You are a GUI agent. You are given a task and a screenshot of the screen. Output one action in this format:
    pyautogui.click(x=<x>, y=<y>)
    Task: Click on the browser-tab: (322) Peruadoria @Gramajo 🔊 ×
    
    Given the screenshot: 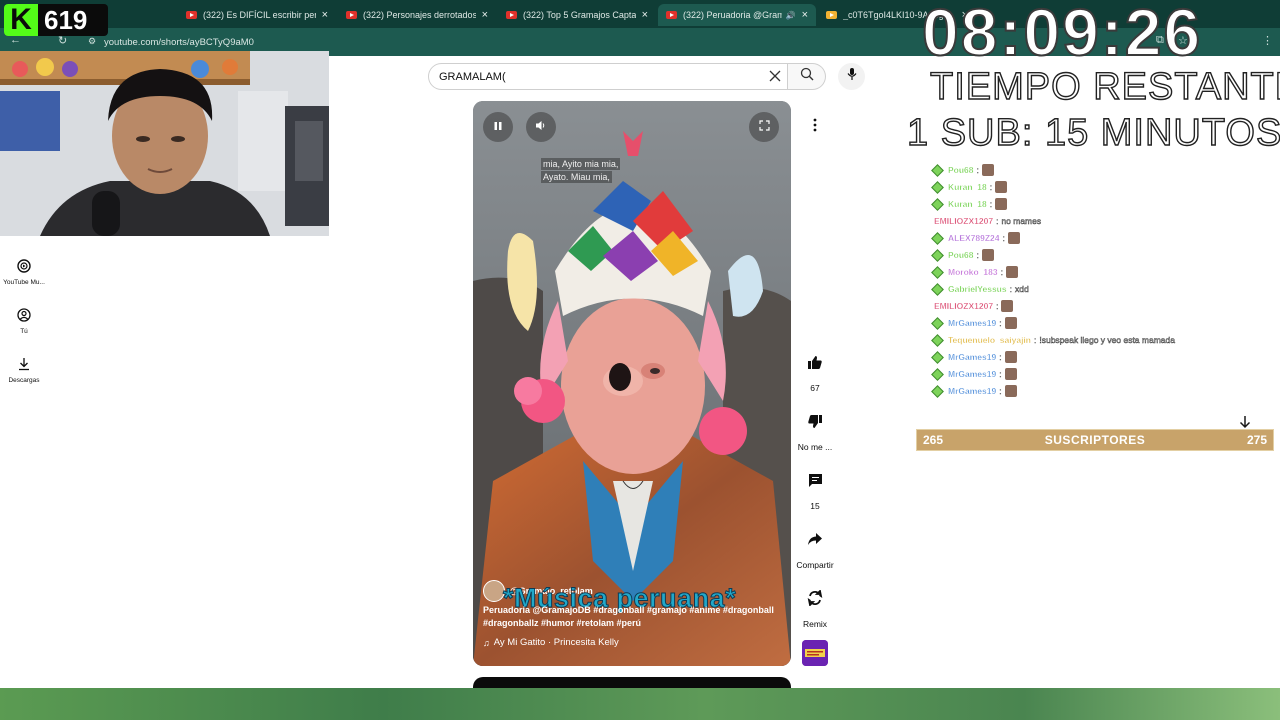 What is the action you would take?
    pyautogui.click(x=737, y=15)
    